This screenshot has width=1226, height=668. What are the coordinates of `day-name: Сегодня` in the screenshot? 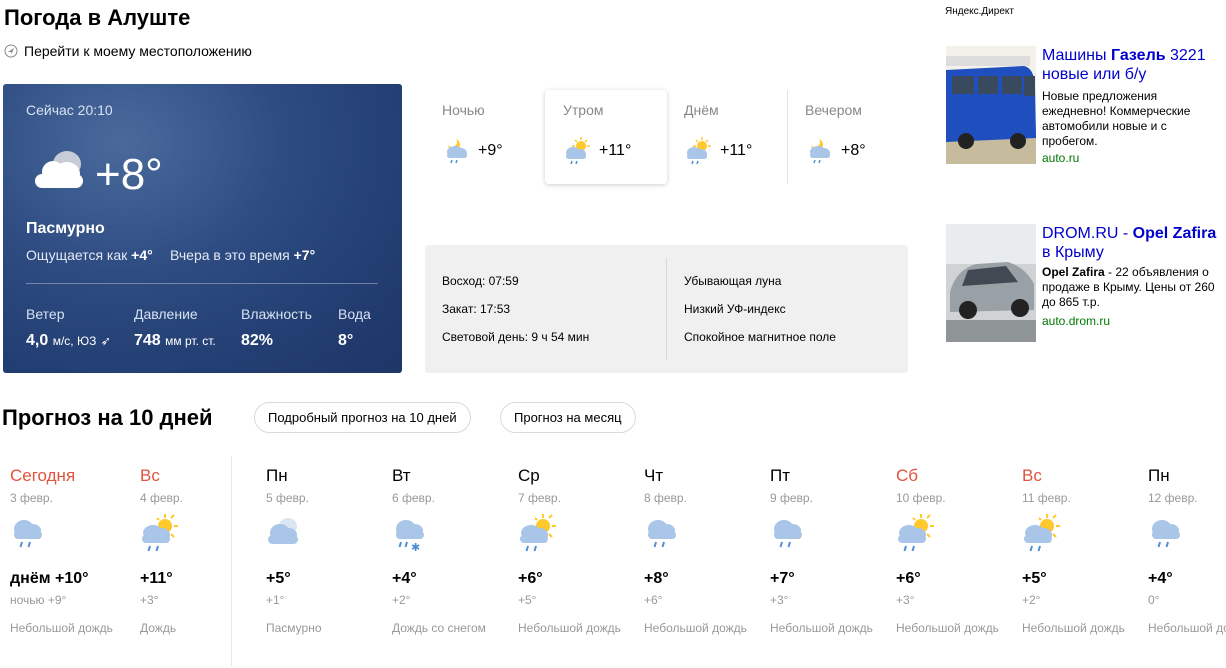 It's located at (43, 475).